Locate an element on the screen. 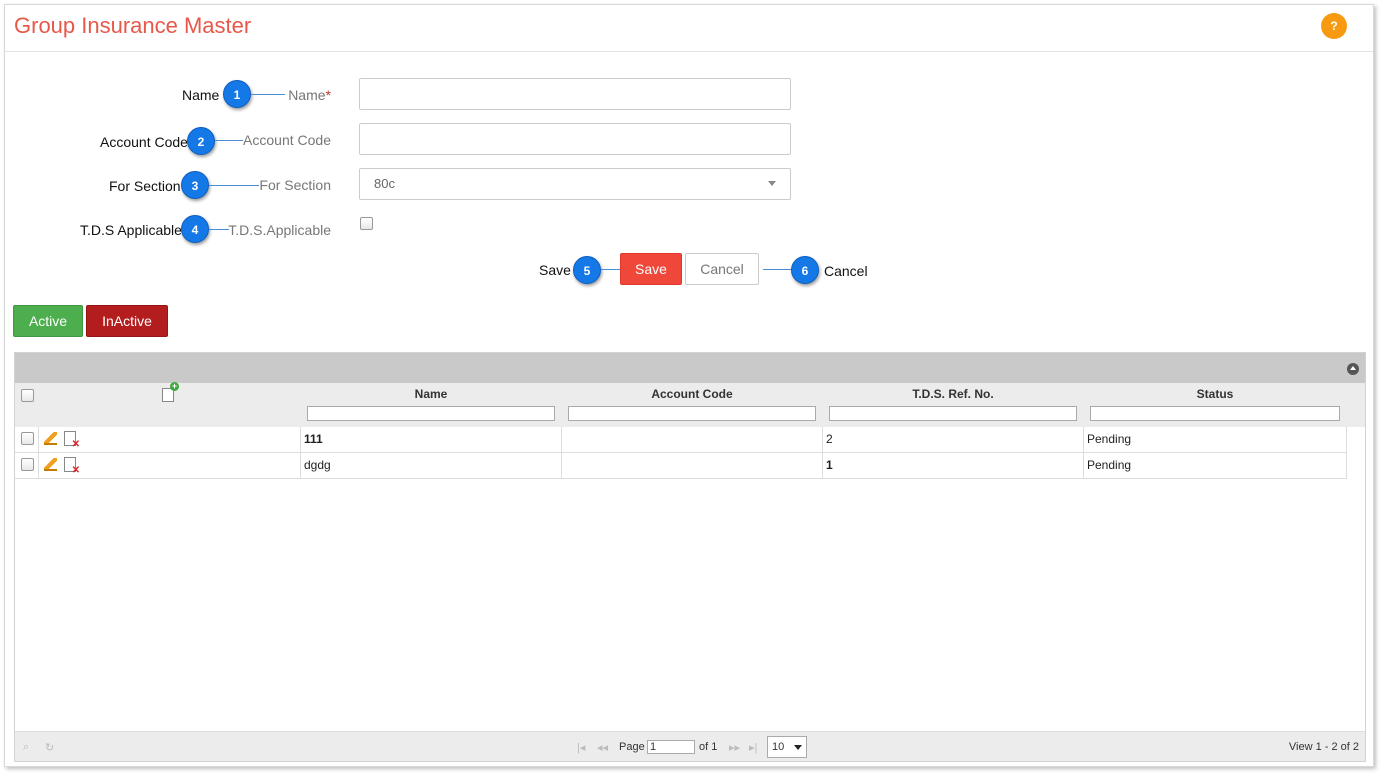 The image size is (1382, 775). table-row: dgdg 1 Pending is located at coordinates (681, 466).